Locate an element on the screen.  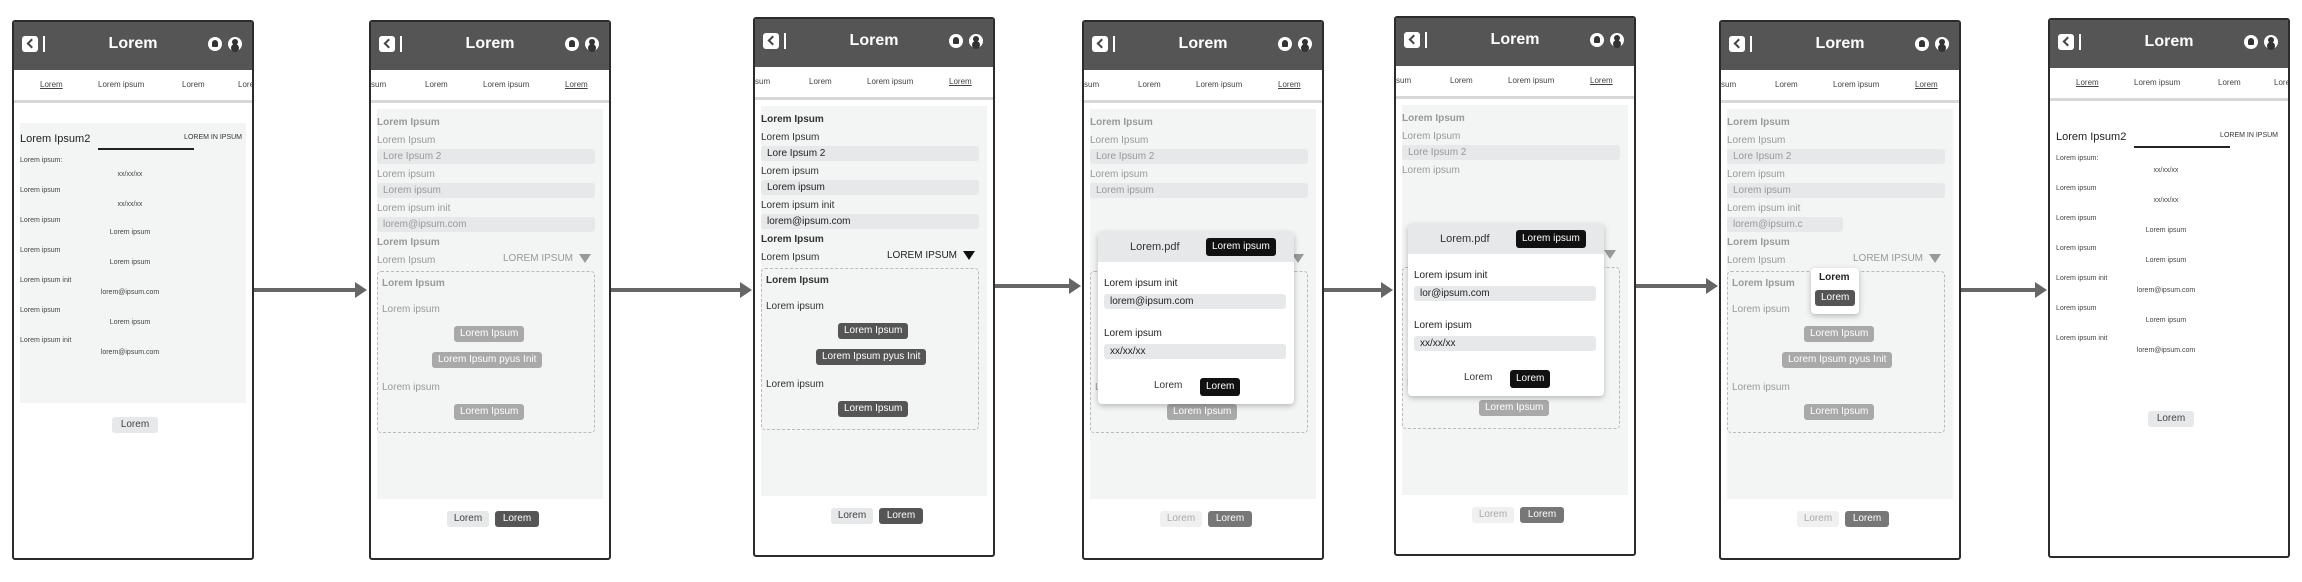
tab-4: Lore is located at coordinates (245, 84).